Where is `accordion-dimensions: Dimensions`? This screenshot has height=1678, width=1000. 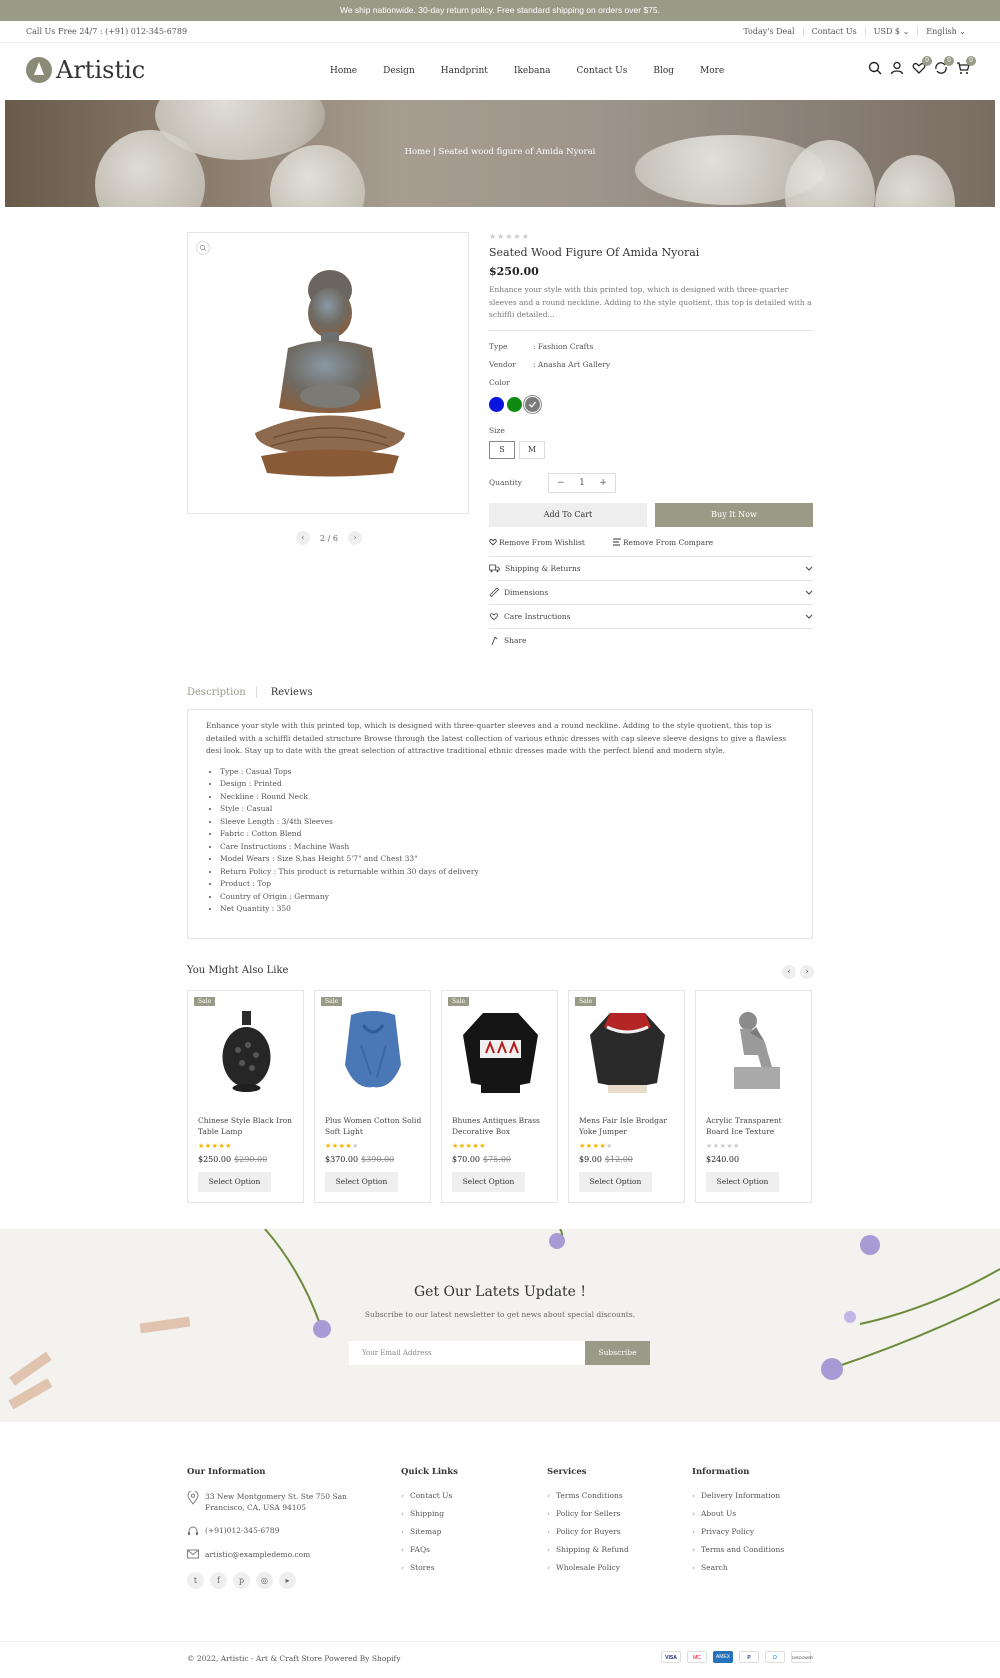 accordion-dimensions: Dimensions is located at coordinates (651, 593).